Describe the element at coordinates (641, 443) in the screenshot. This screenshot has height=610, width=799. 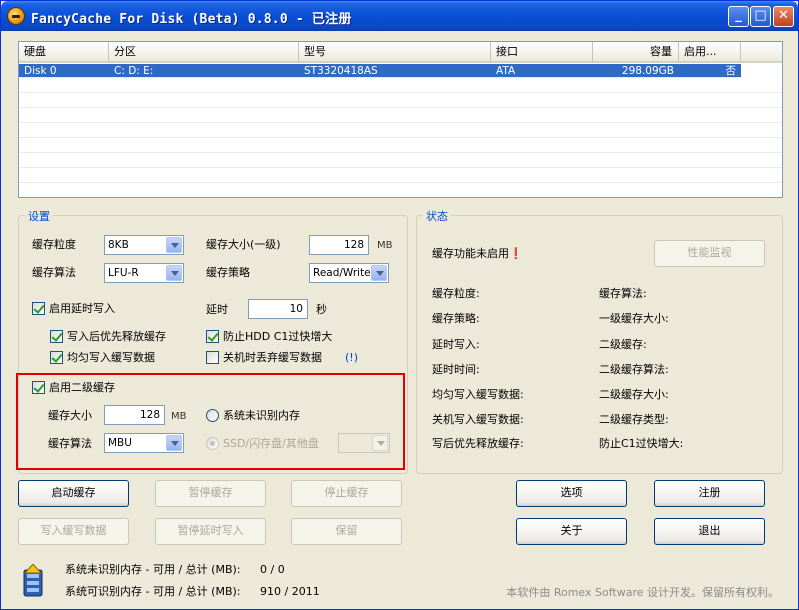
I see `status-label: 防止C1过快增大:` at that location.